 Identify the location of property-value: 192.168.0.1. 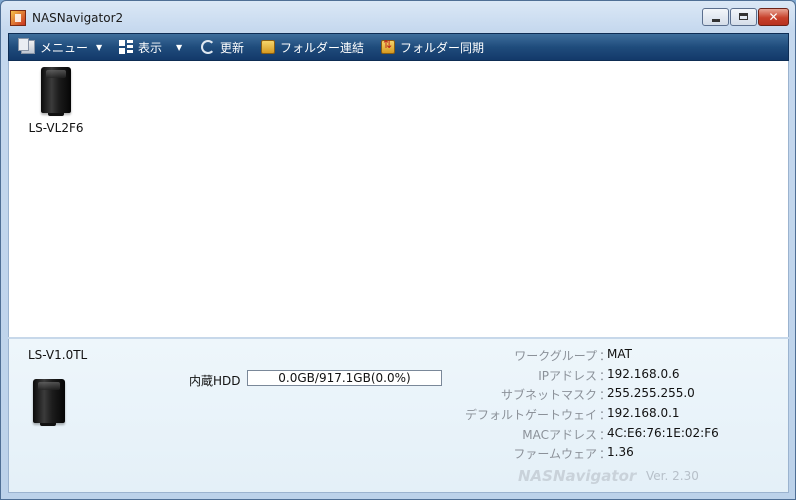
(643, 413).